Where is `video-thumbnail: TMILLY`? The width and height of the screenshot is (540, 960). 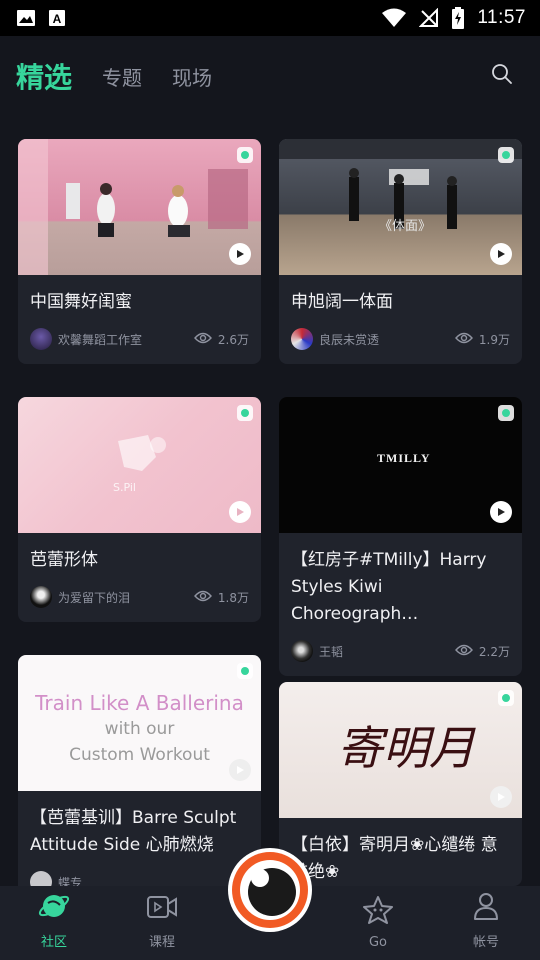 video-thumbnail: TMILLY is located at coordinates (400, 465).